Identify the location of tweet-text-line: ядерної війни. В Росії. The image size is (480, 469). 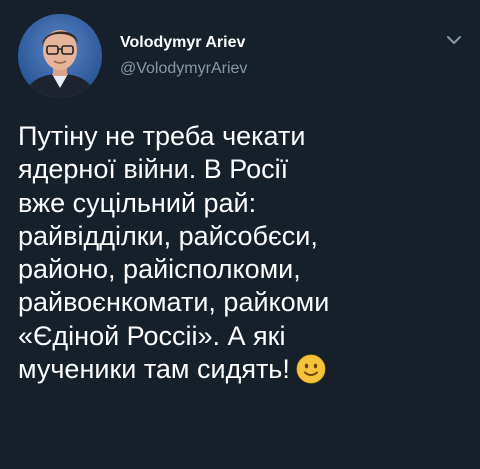
(153, 169).